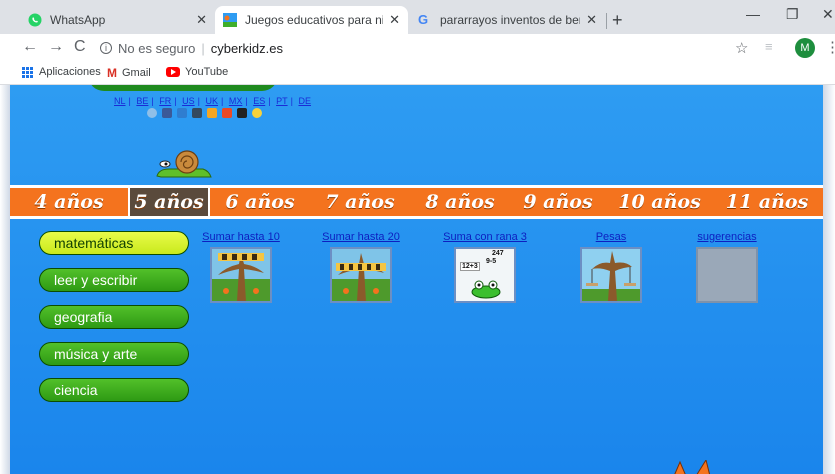 The image size is (835, 474). Describe the element at coordinates (236, 101) in the screenshot. I see `lang-link-mx: MX` at that location.